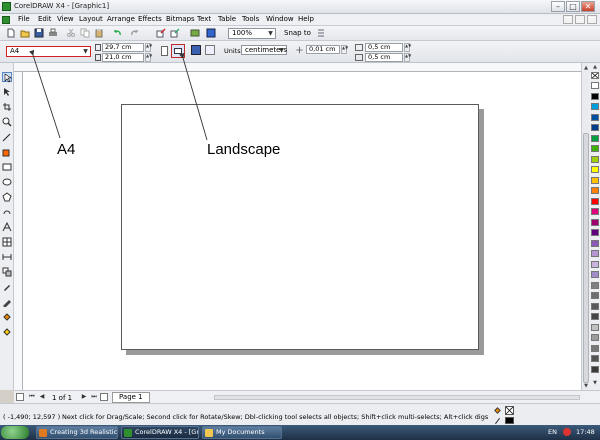  What do you see at coordinates (94, 397) in the screenshot?
I see `last-page-button: ⏭` at bounding box center [94, 397].